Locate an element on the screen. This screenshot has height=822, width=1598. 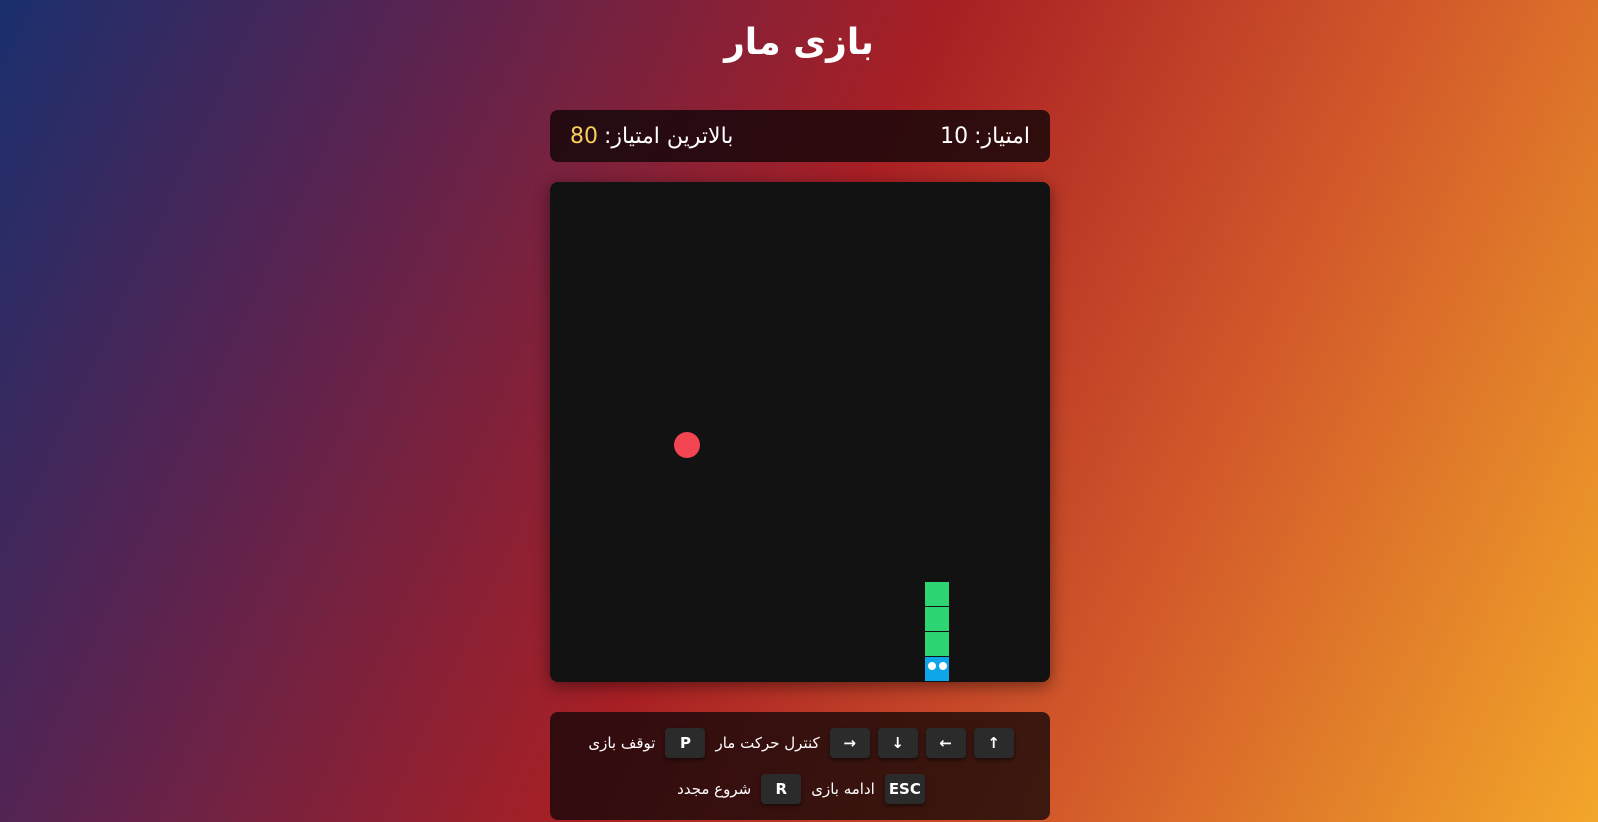
score-label: امتیاز: is located at coordinates (1002, 136).